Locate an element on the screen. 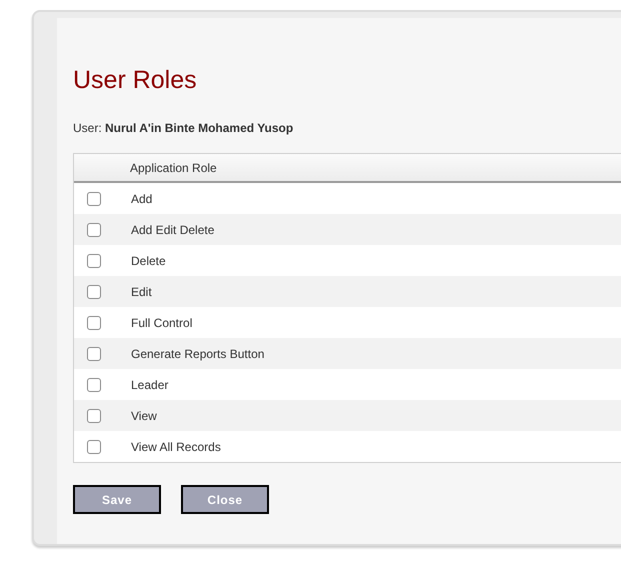  role-name: Add is located at coordinates (141, 199).